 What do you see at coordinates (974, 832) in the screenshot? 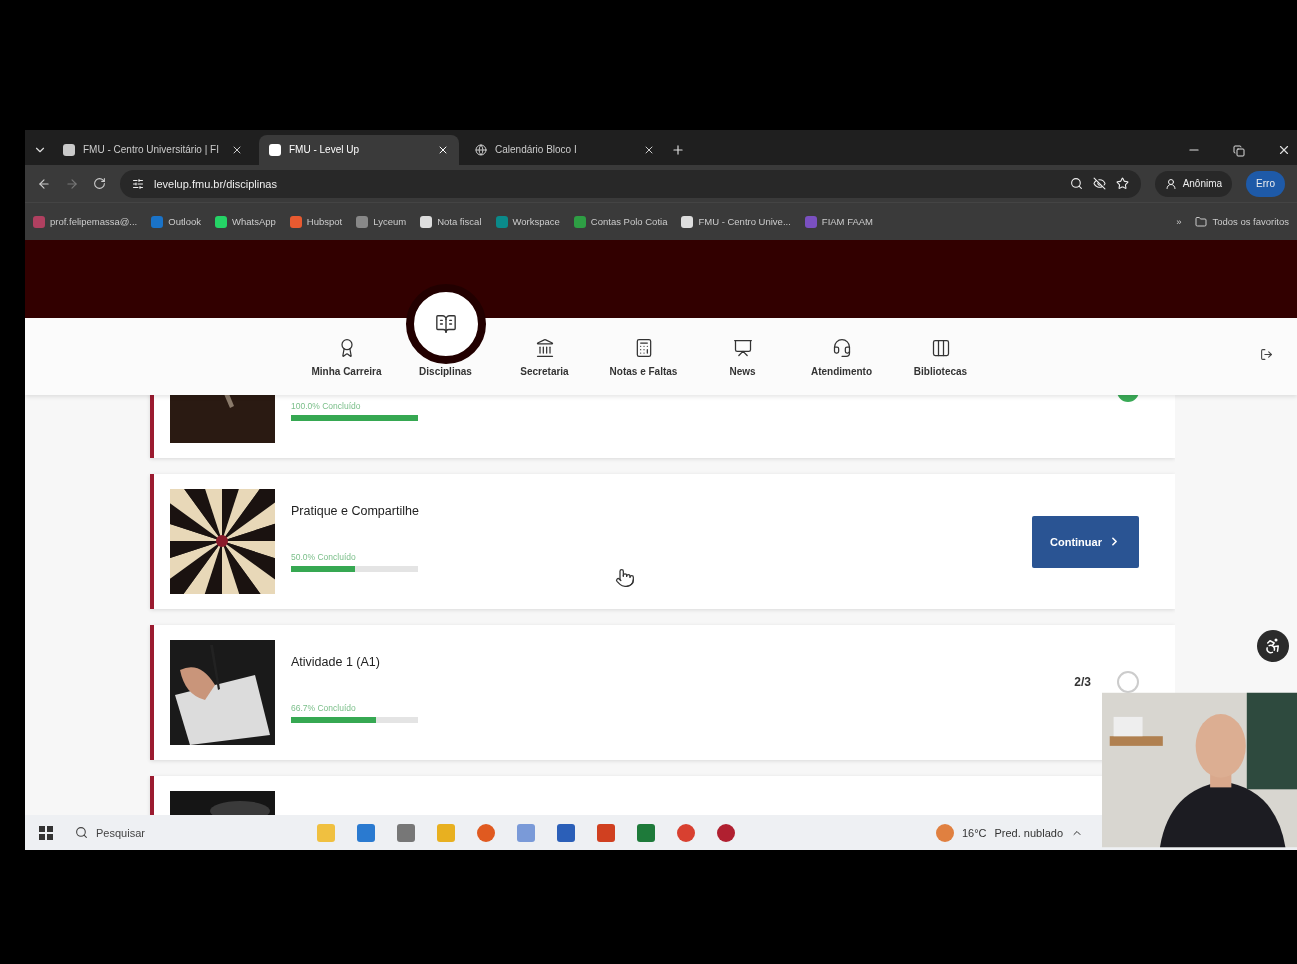
I see `temperature: 16°C` at bounding box center [974, 832].